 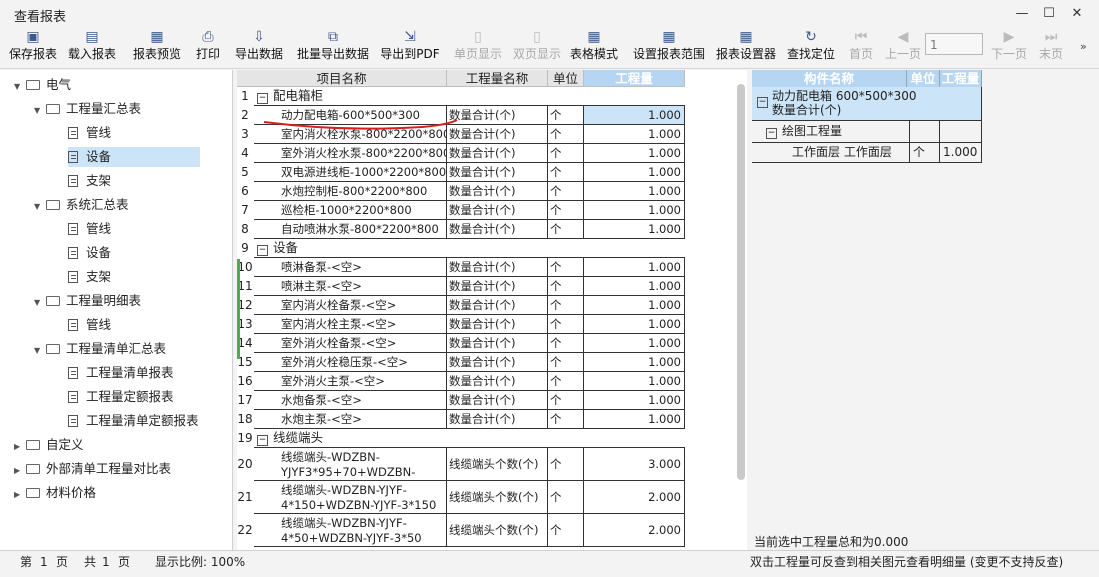 What do you see at coordinates (469, 96) in the screenshot?
I see `group-row: − 配电箱柜` at bounding box center [469, 96].